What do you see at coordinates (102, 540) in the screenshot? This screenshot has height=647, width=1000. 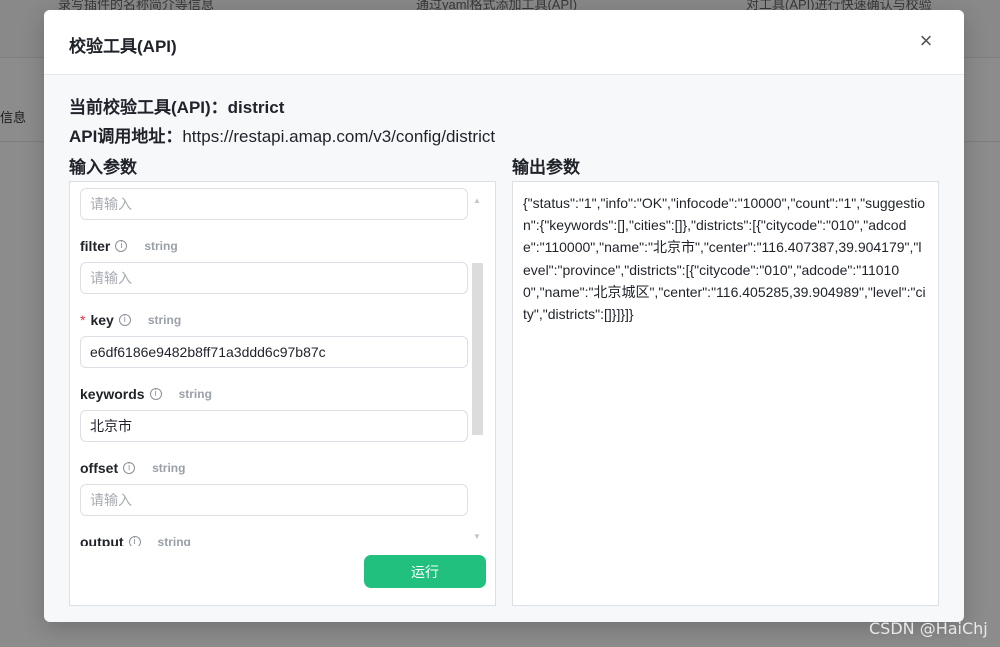 I see `param-name: output` at bounding box center [102, 540].